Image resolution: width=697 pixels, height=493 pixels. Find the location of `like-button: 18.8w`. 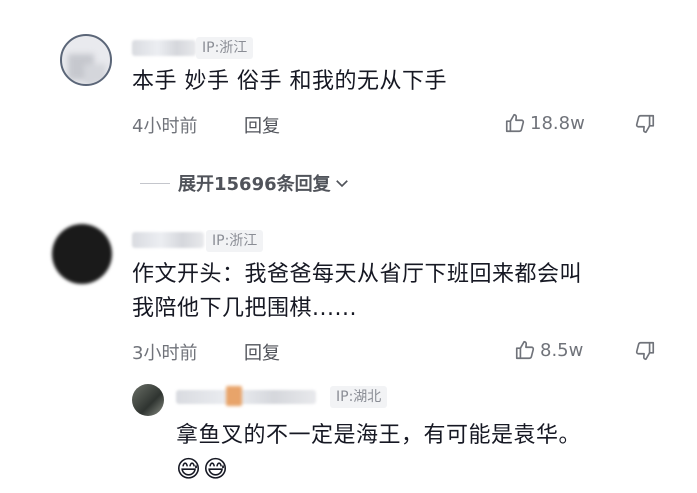

like-button: 18.8w is located at coordinates (544, 123).